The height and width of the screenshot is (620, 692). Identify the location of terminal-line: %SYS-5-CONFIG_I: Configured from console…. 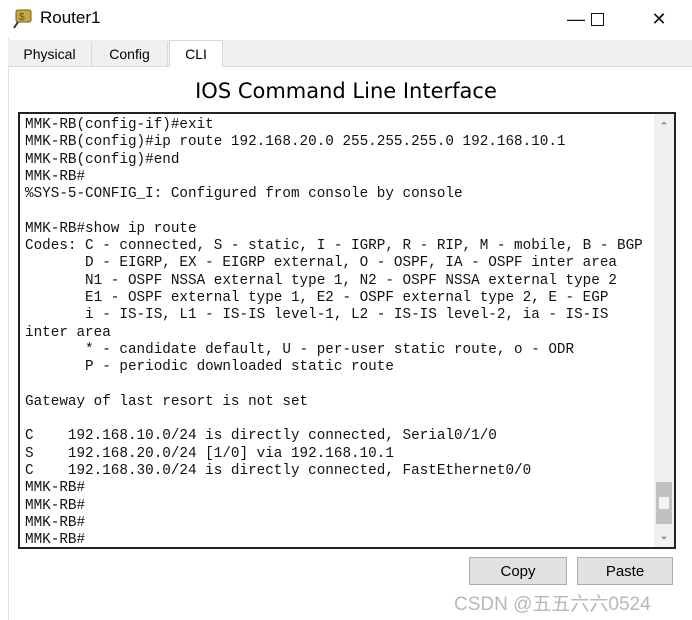
(244, 194).